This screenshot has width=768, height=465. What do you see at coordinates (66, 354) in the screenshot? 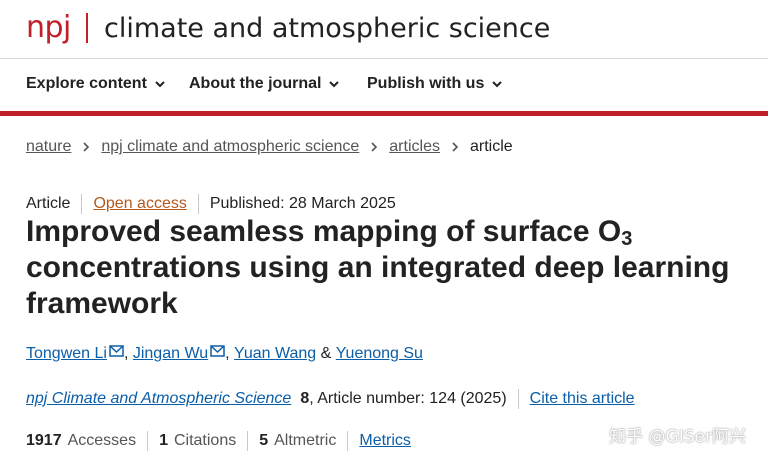
I see `author-link: Tongwen Li` at bounding box center [66, 354].